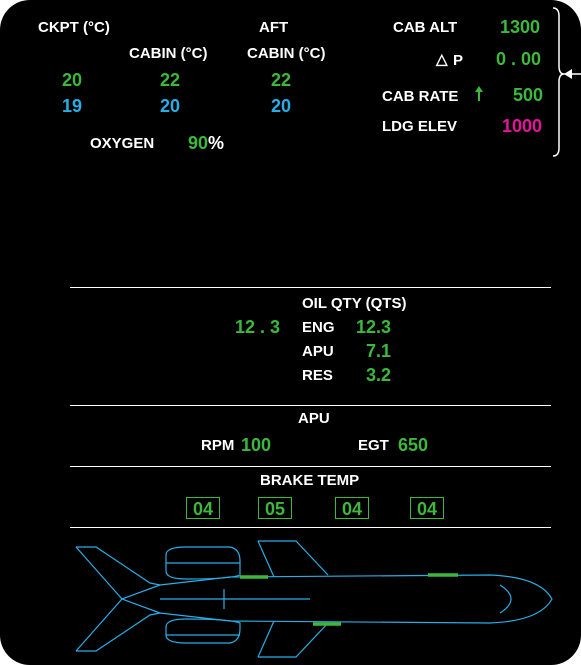  Describe the element at coordinates (258, 327) in the screenshot. I see `oil-total-value: 12 . 3` at that location.